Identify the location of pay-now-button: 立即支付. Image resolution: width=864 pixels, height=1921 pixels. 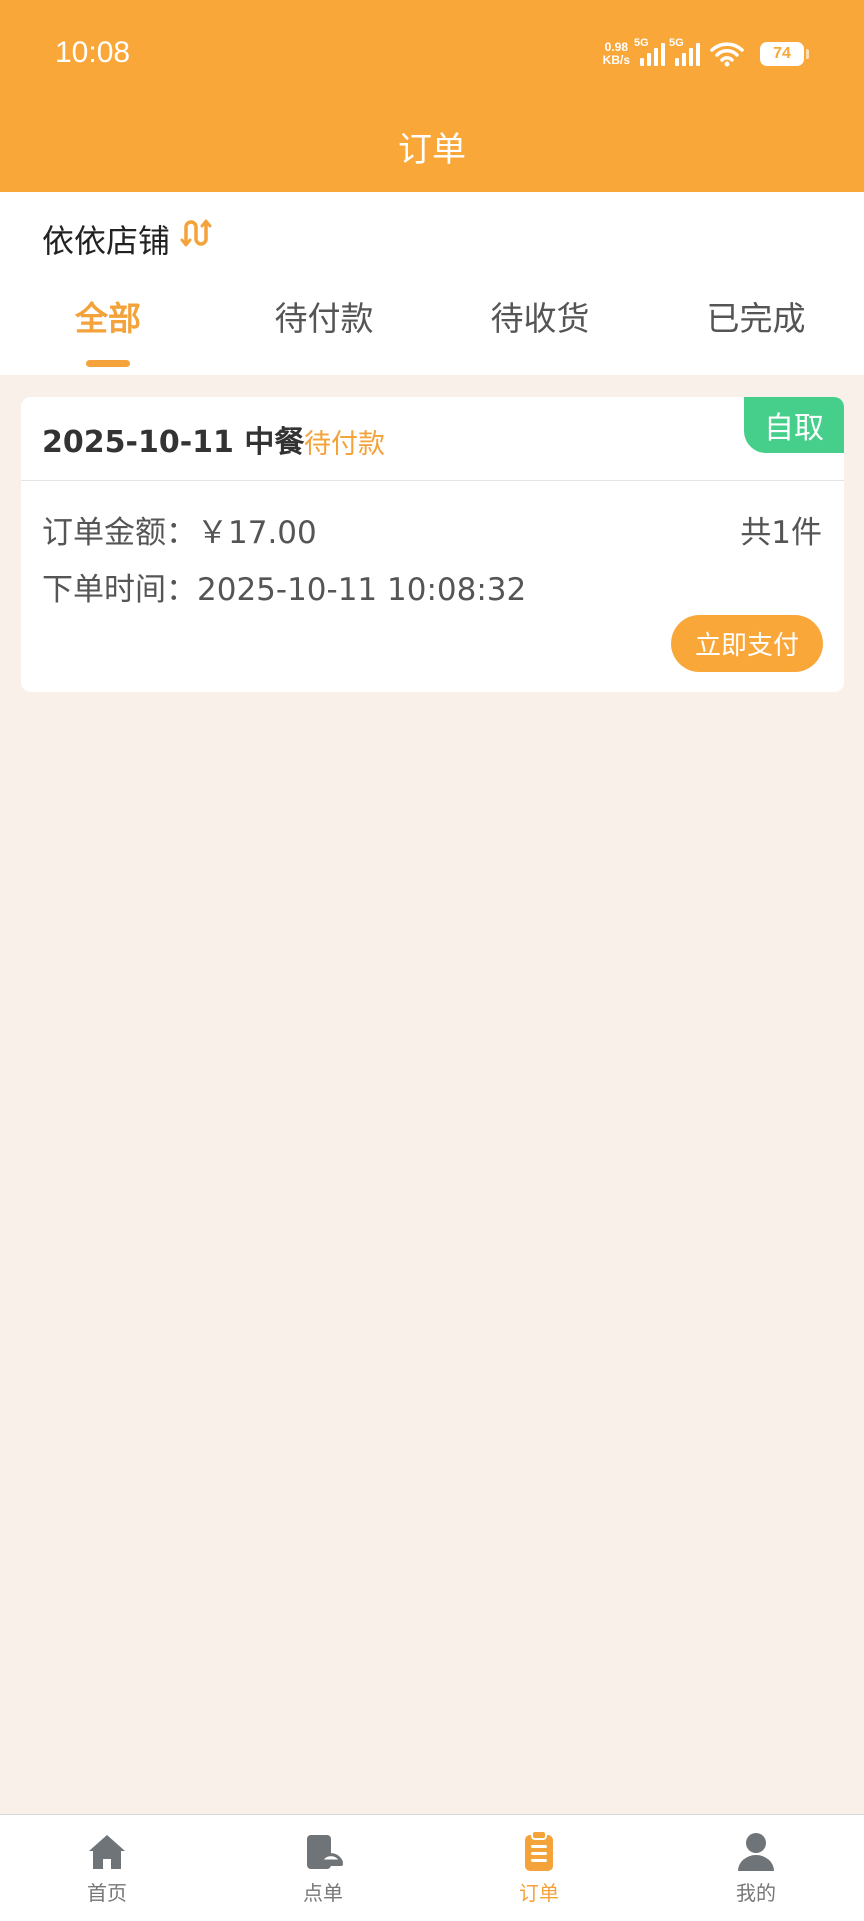
(747, 643).